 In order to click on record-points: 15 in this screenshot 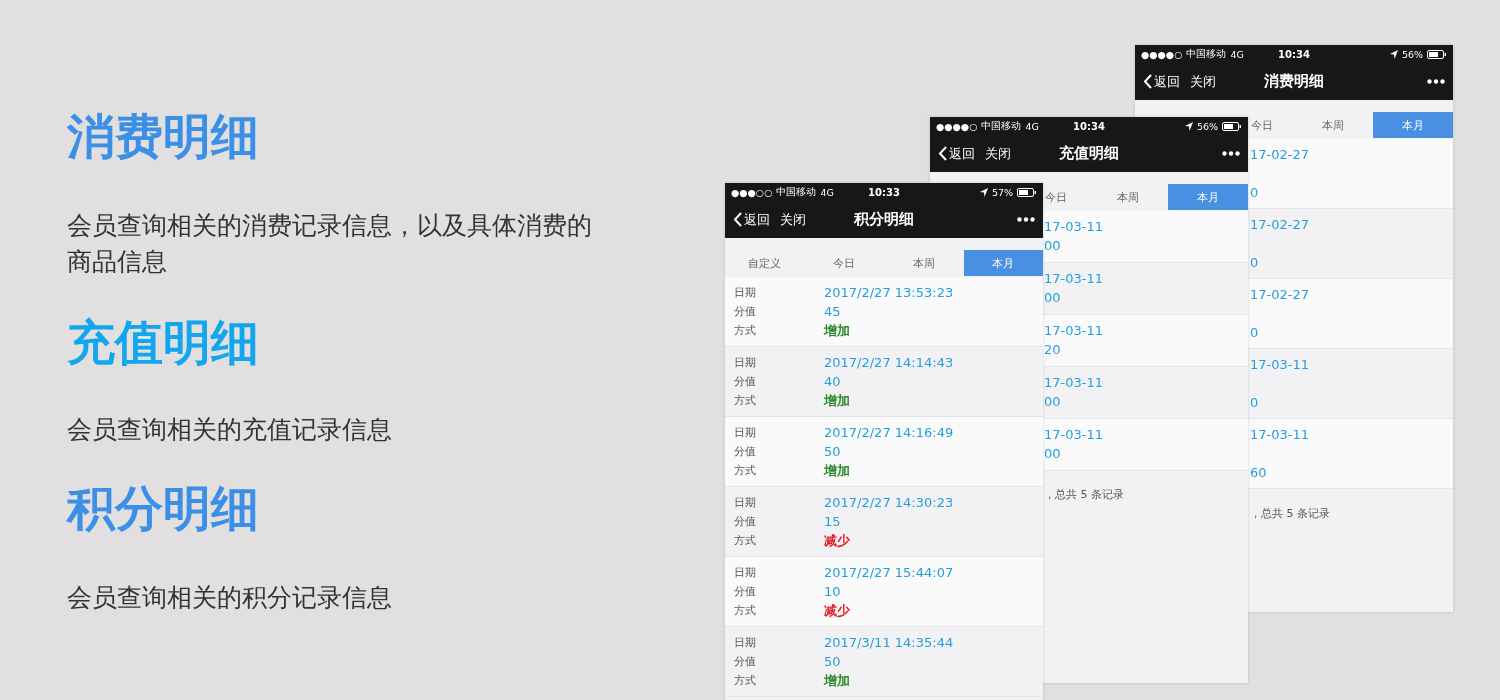, I will do `click(832, 521)`.